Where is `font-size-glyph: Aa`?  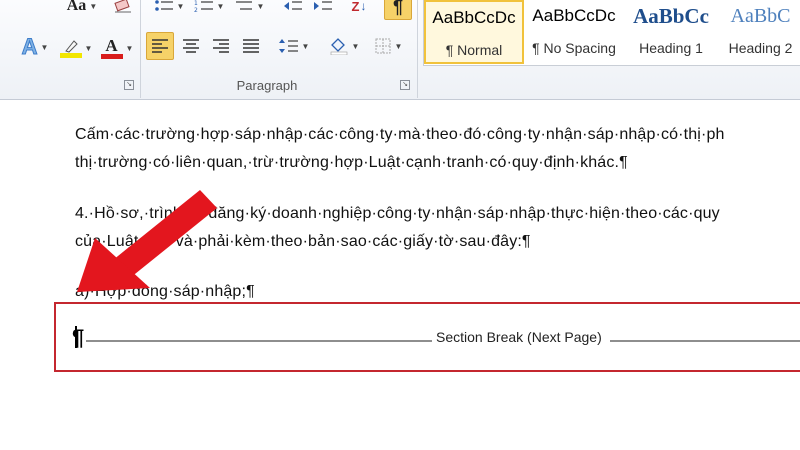
font-size-glyph: Aa is located at coordinates (76, 7).